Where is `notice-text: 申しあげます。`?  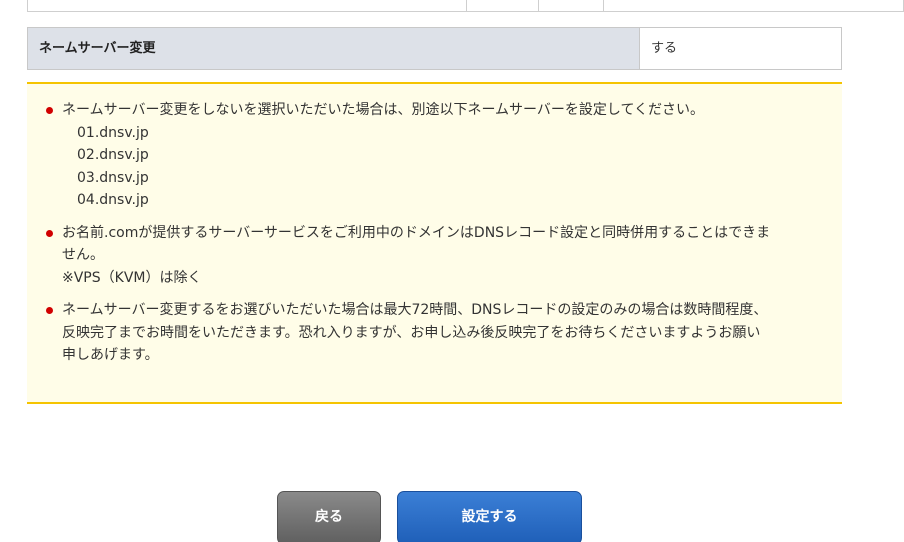
notice-text: 申しあげます。 is located at coordinates (110, 355).